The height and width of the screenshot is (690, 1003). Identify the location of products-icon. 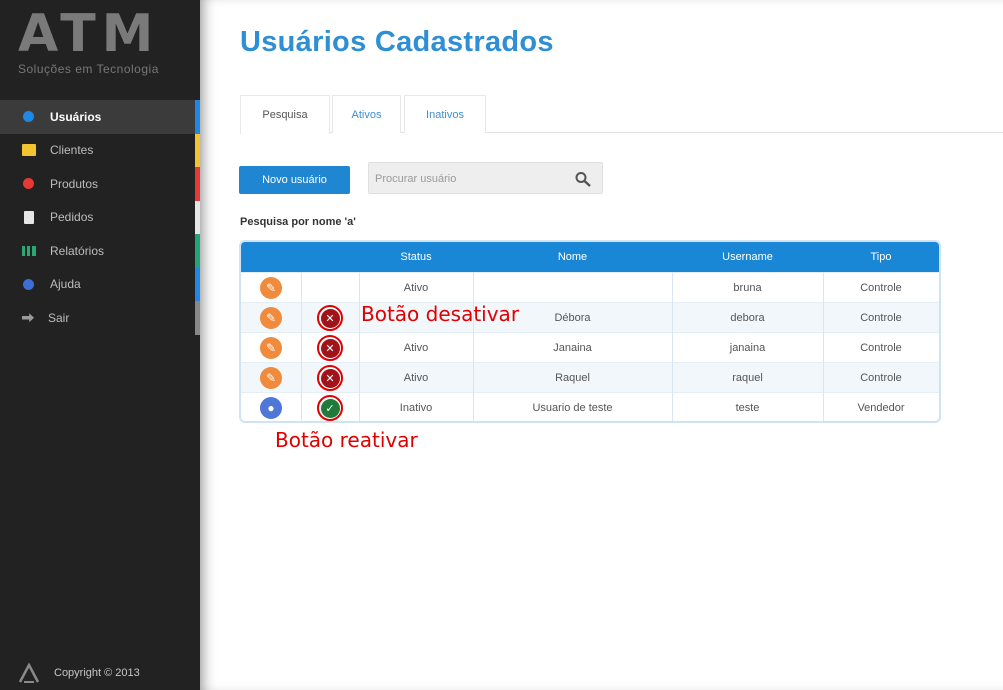
(28, 184).